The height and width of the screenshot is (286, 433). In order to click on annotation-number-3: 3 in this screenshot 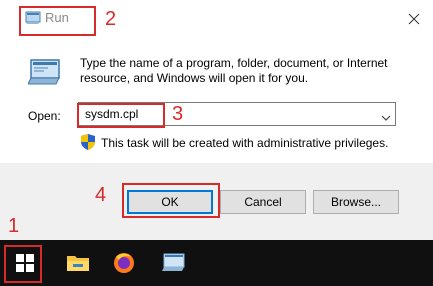, I will do `click(178, 114)`.